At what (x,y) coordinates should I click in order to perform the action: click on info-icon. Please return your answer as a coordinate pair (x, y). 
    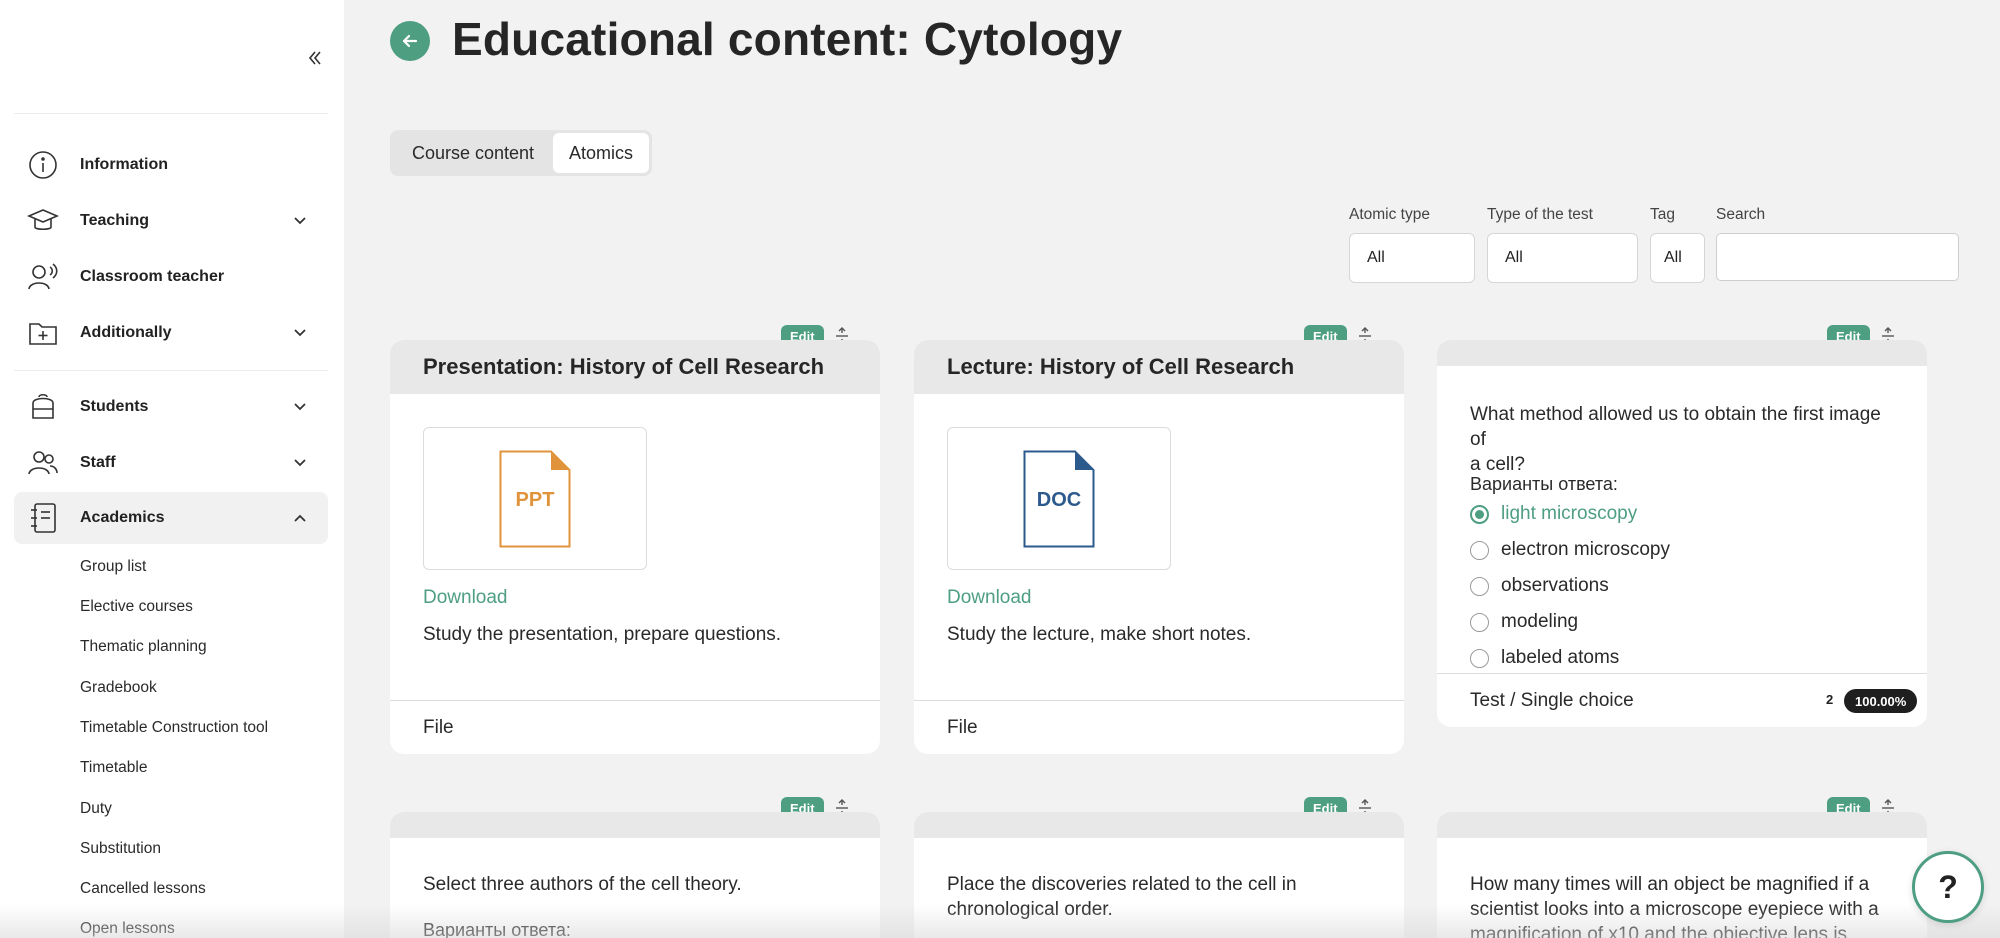
    Looking at the image, I should click on (43, 165).